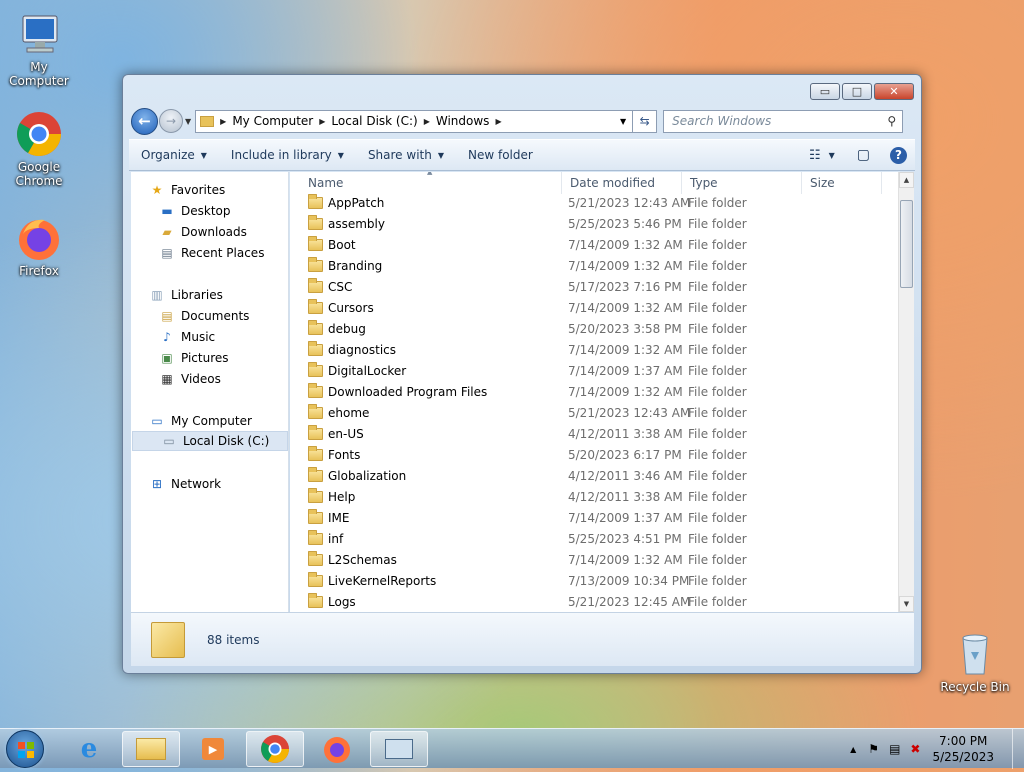  I want to click on minimize-button: ▭, so click(825, 91).